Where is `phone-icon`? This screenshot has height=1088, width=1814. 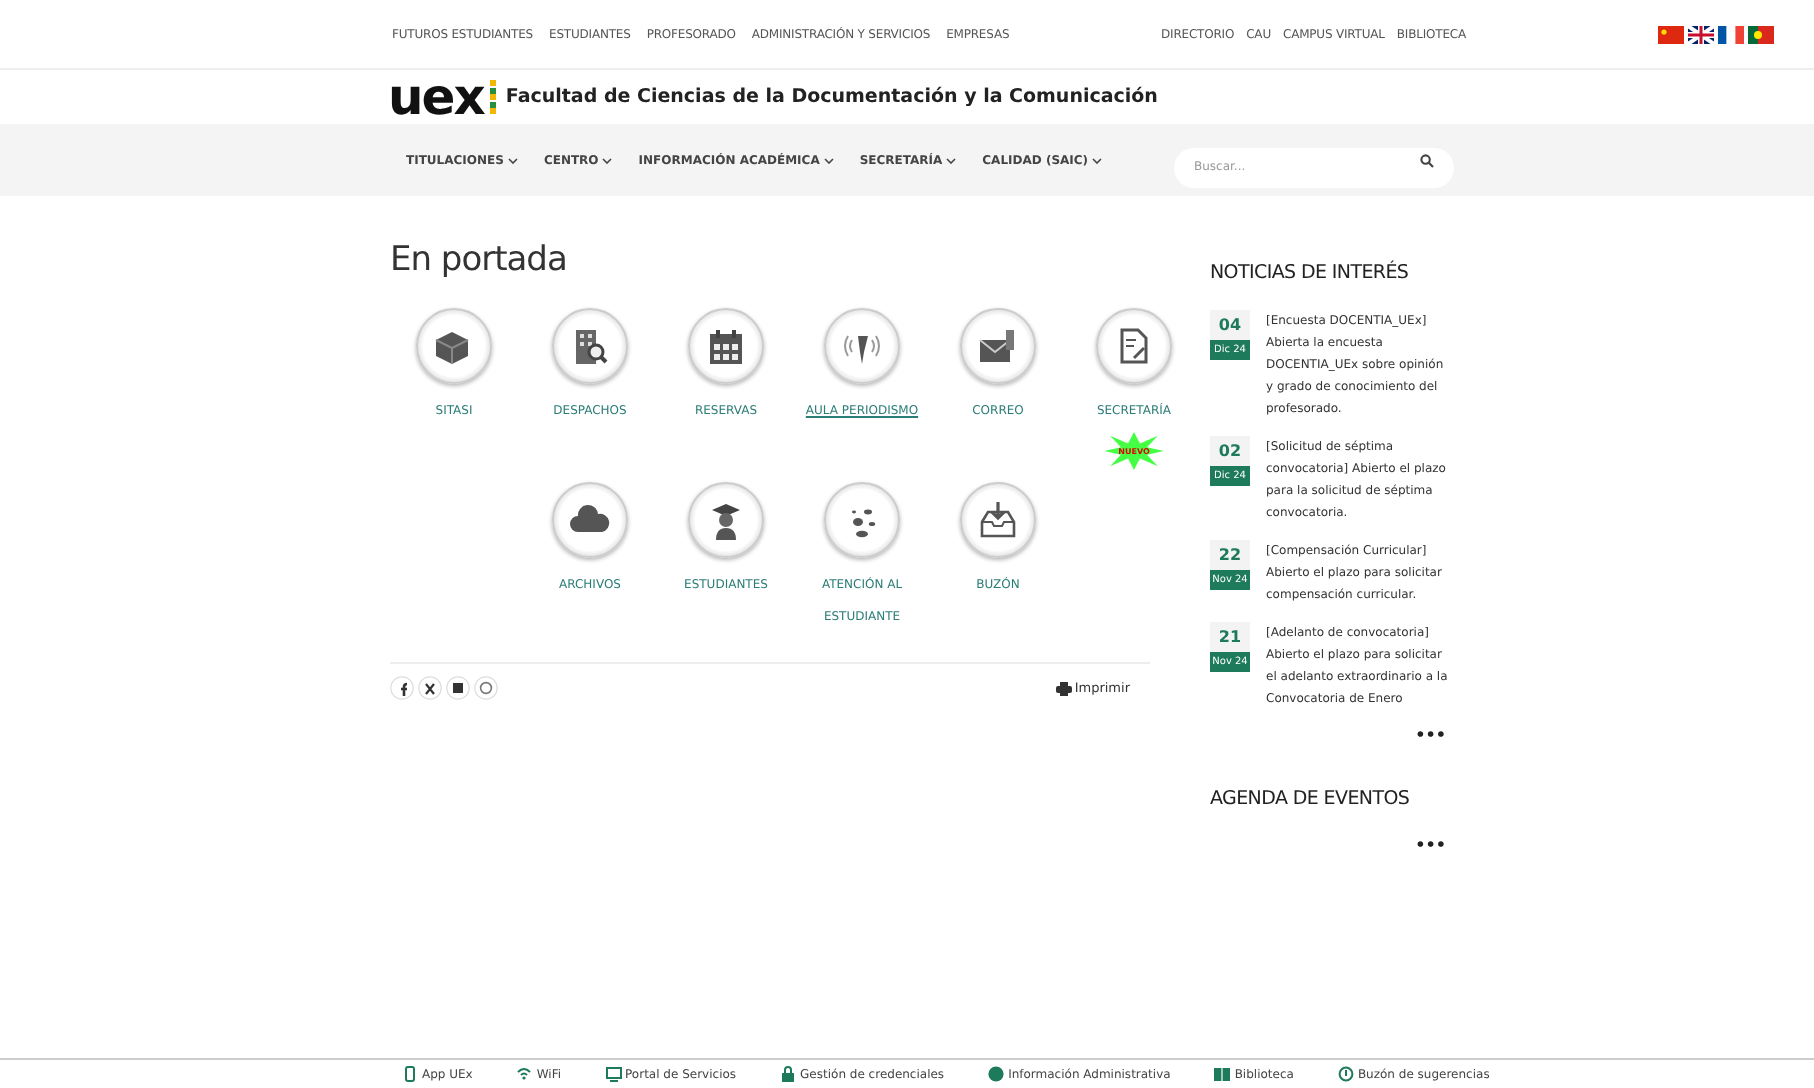 phone-icon is located at coordinates (410, 1074).